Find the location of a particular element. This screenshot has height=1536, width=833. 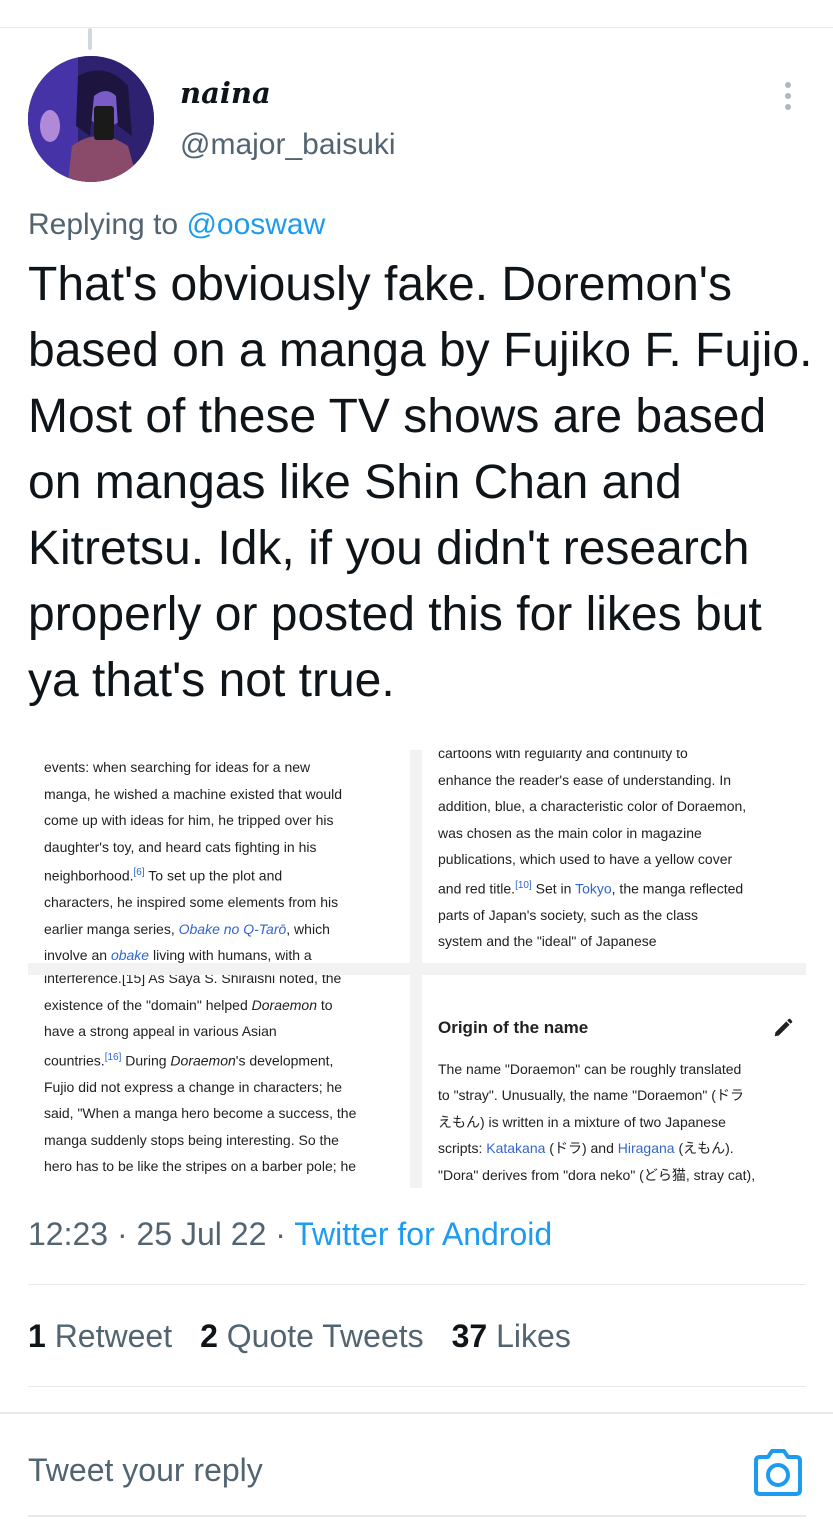

wiki-text: (えもん). is located at coordinates (704, 1148).